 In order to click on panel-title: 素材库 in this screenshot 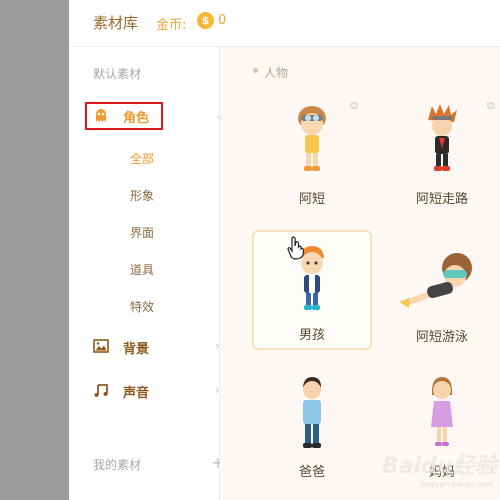, I will do `click(116, 23)`.